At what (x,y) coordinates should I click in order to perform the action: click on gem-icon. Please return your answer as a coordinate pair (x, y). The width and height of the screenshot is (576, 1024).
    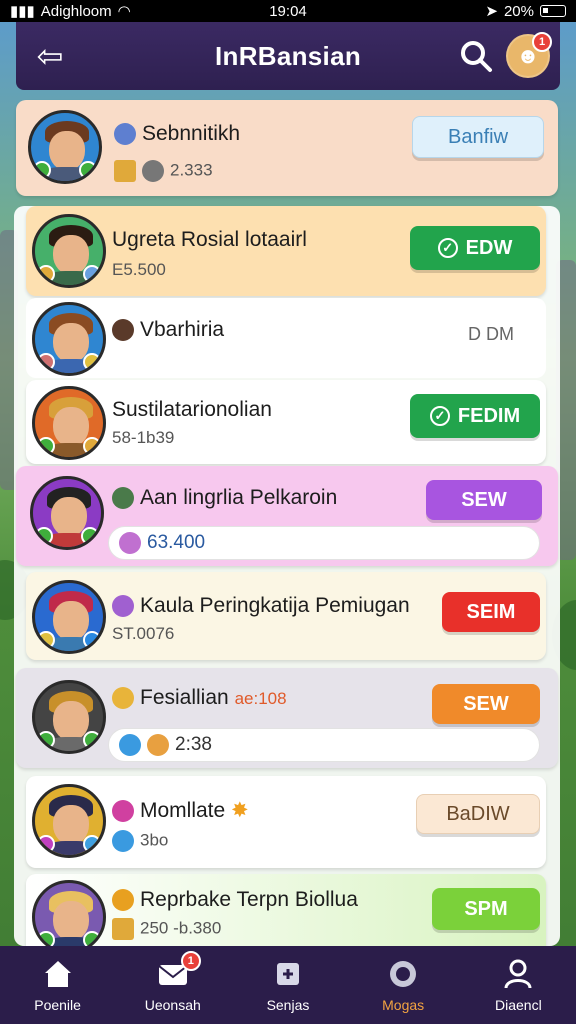
    Looking at the image, I should click on (130, 543).